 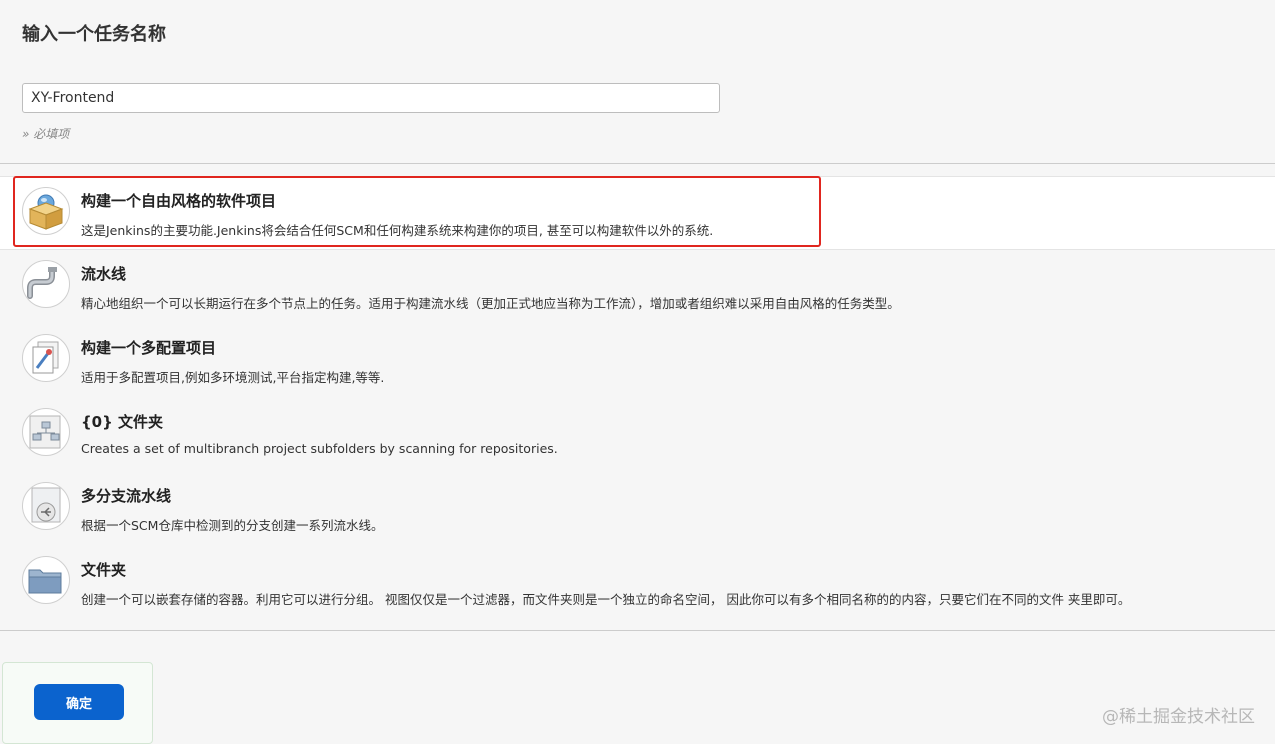 I want to click on job-type-label: 多分支流水线, so click(x=126, y=496).